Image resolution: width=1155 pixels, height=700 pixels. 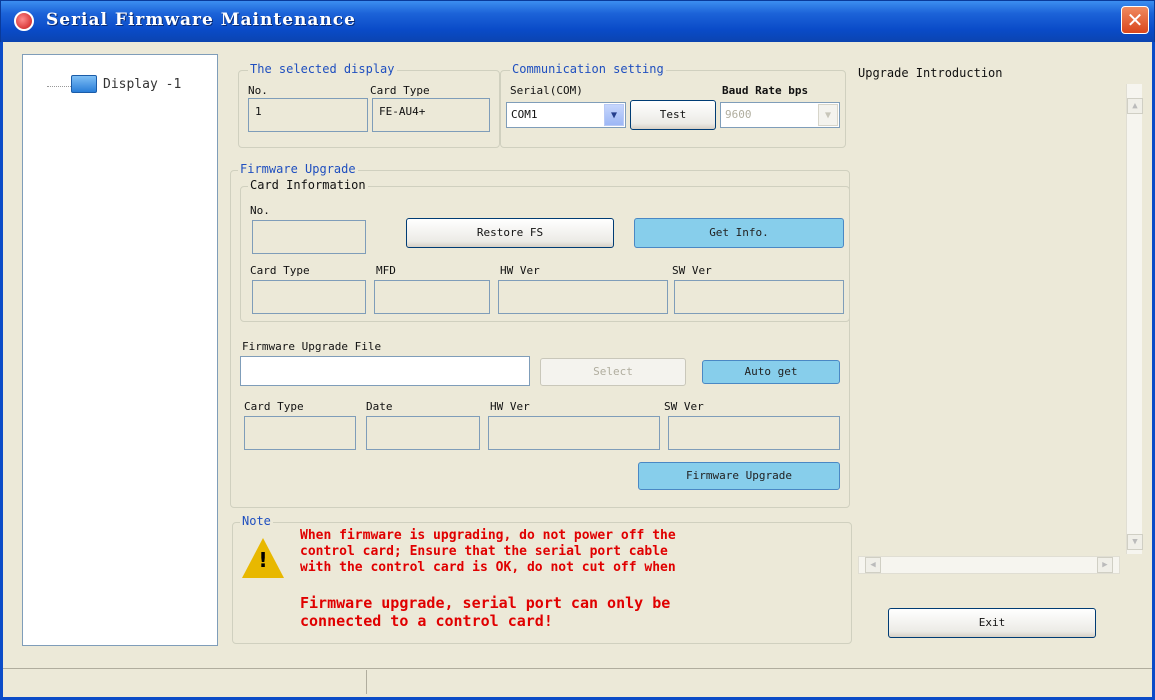 I want to click on baud-rate-select: 9600 ▼, so click(x=780, y=115).